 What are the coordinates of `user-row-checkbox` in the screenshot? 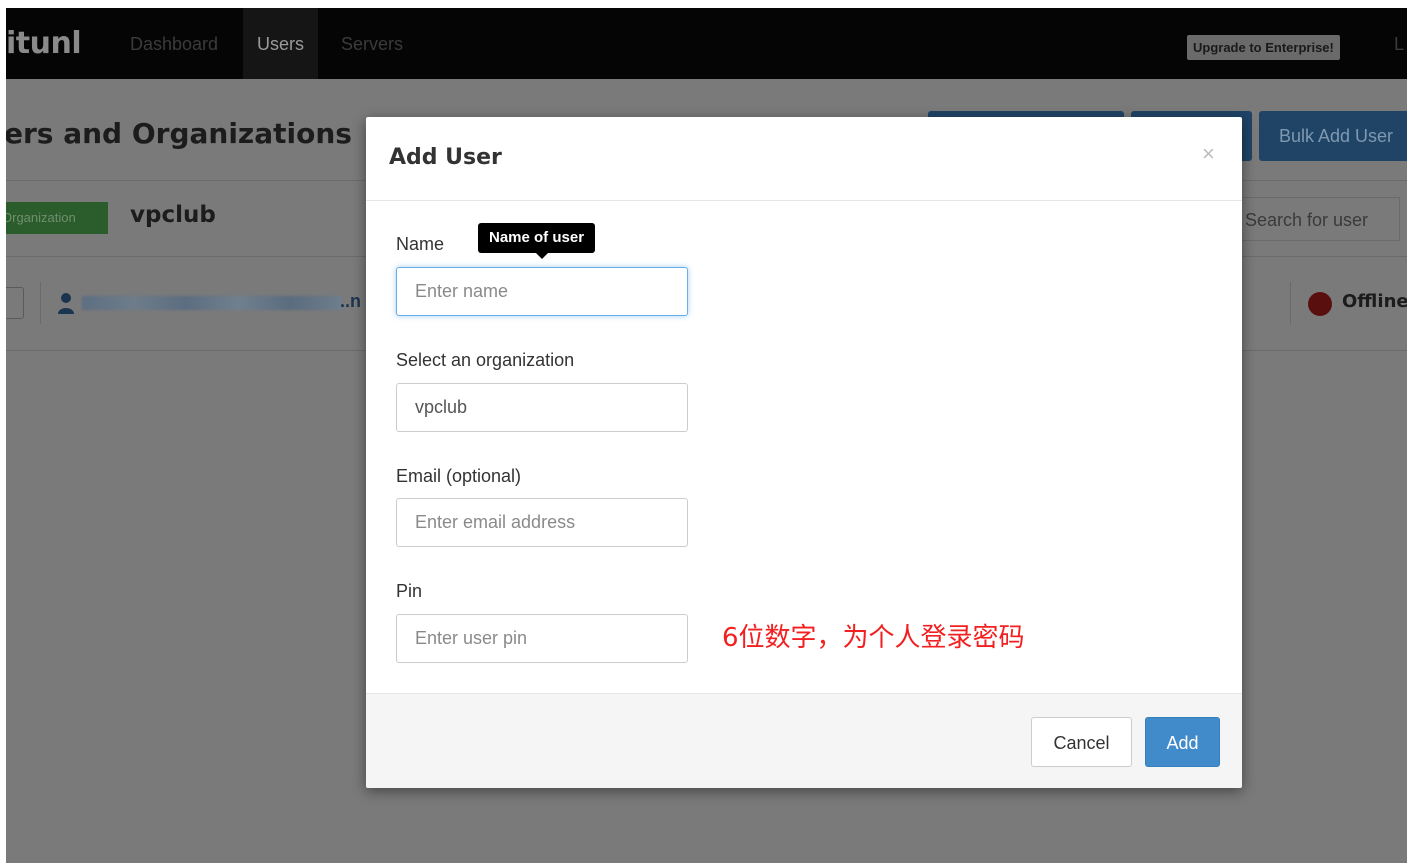 It's located at (14, 303).